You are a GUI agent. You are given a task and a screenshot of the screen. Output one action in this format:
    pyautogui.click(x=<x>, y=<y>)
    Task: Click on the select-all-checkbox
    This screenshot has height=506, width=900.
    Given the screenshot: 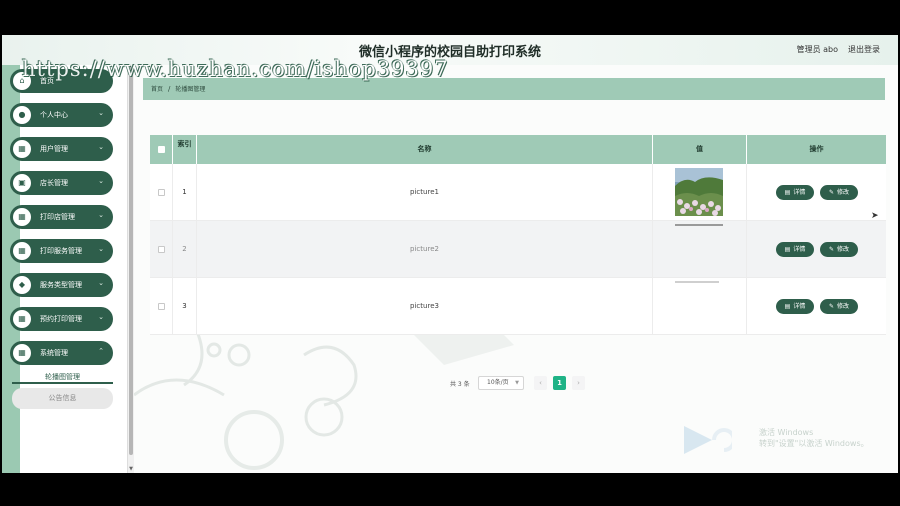 What is the action you would take?
    pyautogui.click(x=161, y=149)
    